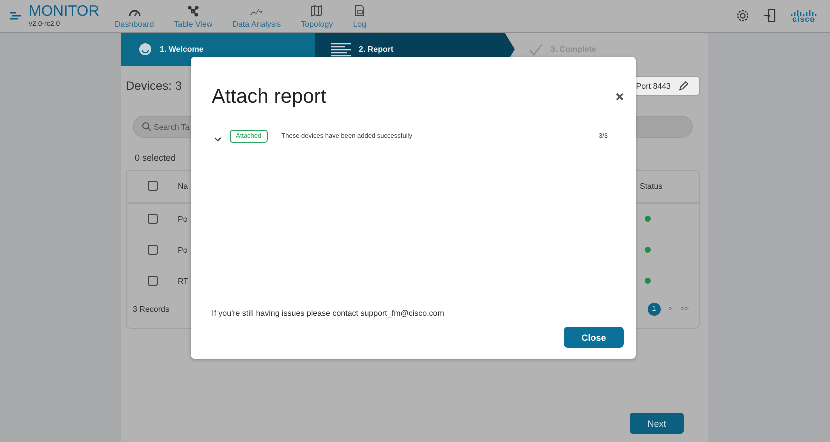  Describe the element at coordinates (770, 16) in the screenshot. I see `logout-icon` at that location.